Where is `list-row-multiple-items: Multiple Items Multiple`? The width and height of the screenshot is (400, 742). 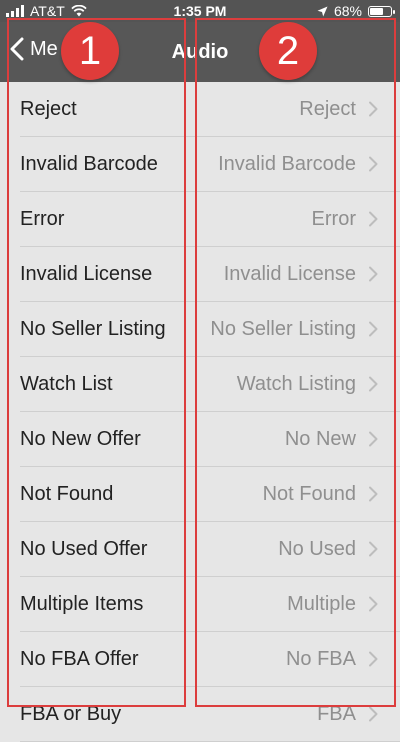
list-row-multiple-items: Multiple Items Multiple is located at coordinates (200, 604).